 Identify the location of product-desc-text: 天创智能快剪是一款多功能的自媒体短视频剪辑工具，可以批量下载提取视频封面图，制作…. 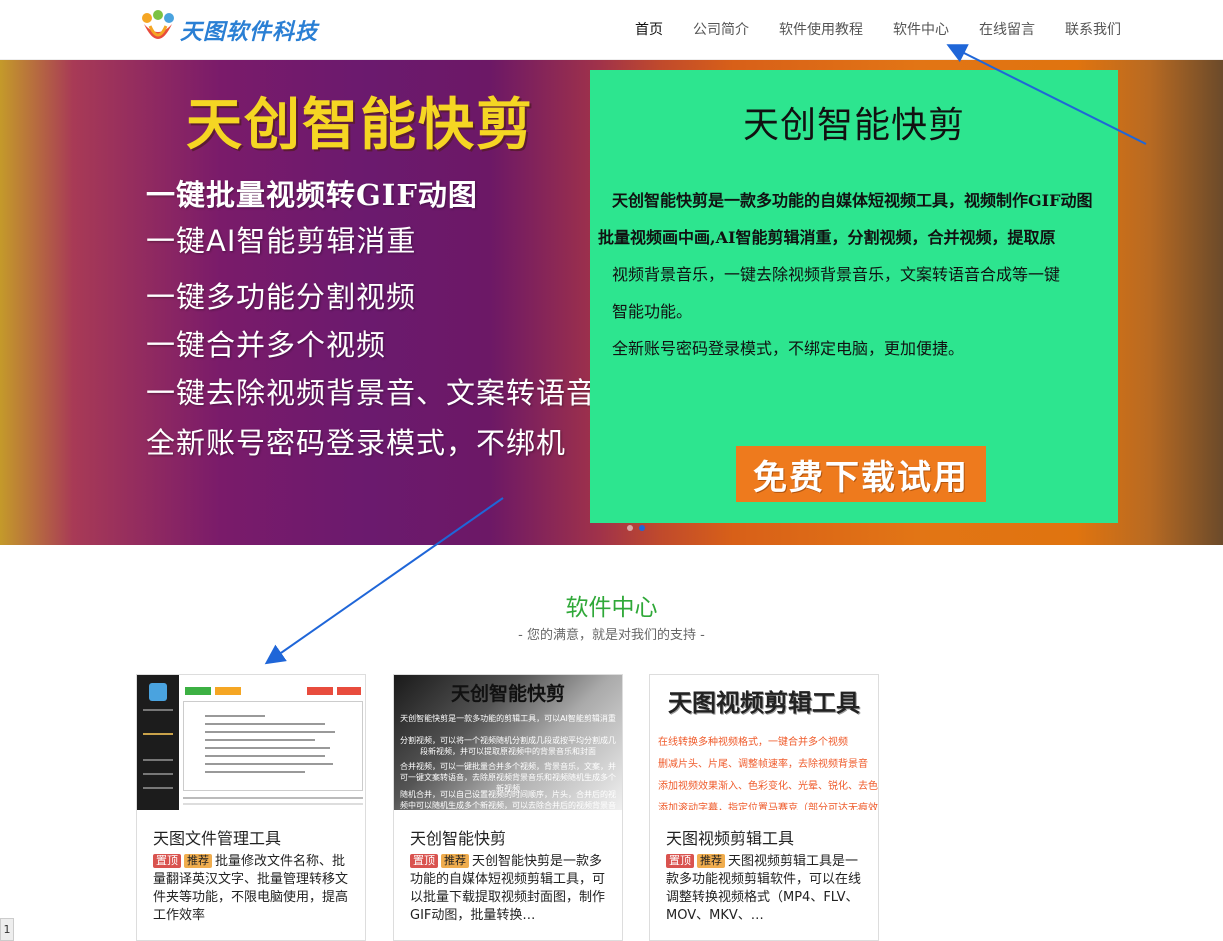
(508, 888).